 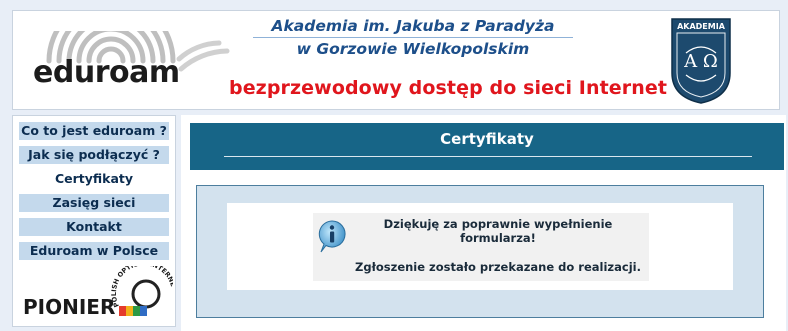 I want to click on page-title-bar: Certyfikaty, so click(x=487, y=146).